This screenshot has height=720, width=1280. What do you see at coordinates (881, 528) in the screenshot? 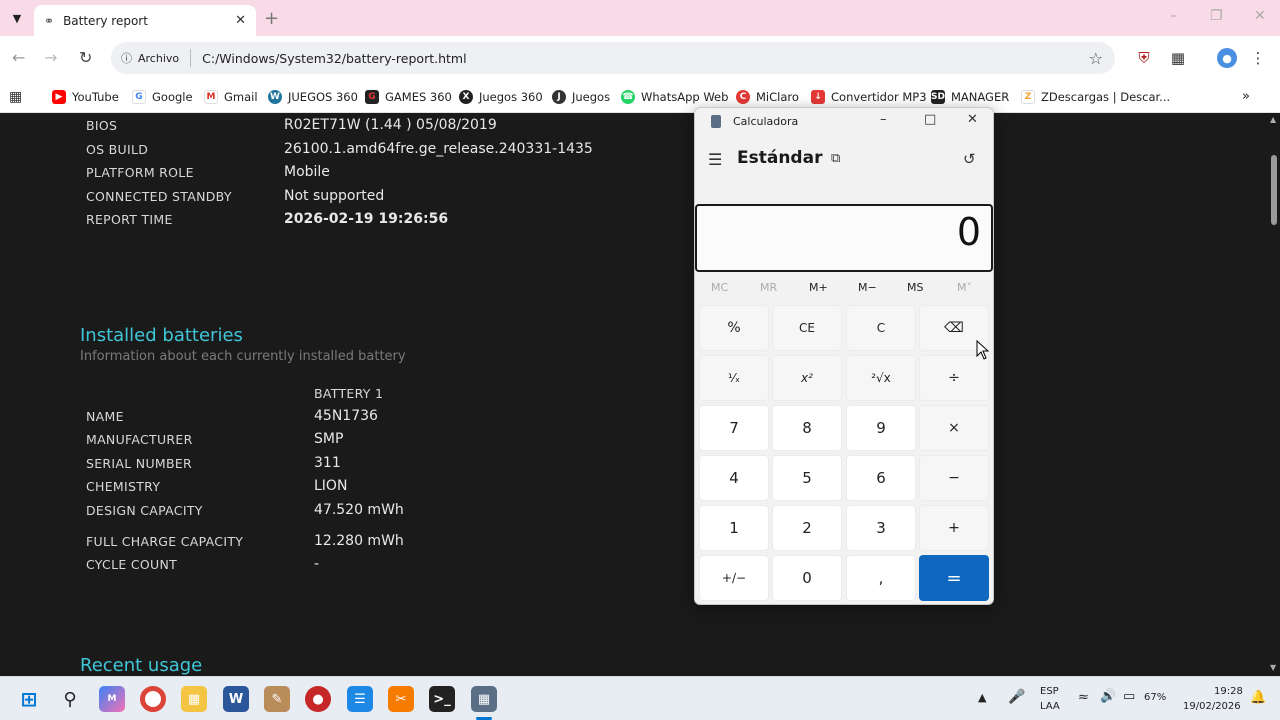
I see `digit-3-button: 3` at bounding box center [881, 528].